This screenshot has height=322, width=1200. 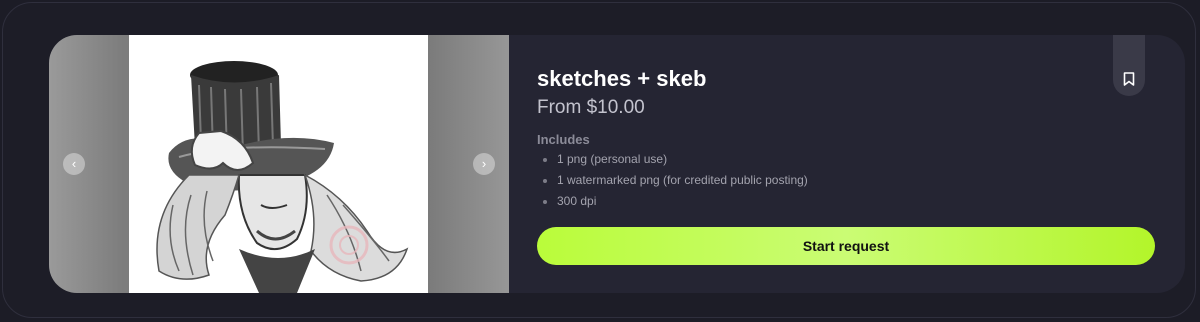 What do you see at coordinates (591, 107) in the screenshot?
I see `listing-price: From $10.00` at bounding box center [591, 107].